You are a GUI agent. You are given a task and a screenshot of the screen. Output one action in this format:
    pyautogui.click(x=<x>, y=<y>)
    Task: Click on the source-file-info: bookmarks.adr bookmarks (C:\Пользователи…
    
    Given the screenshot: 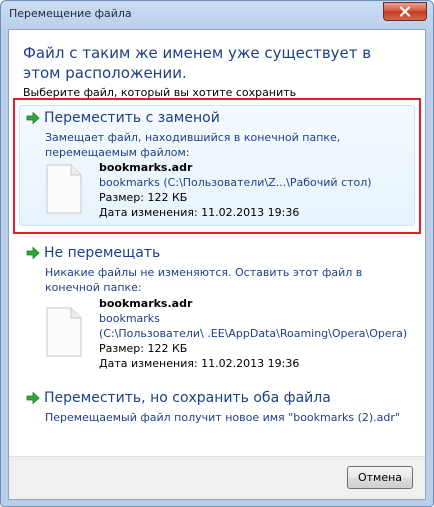 What is the action you would take?
    pyautogui.click(x=249, y=190)
    